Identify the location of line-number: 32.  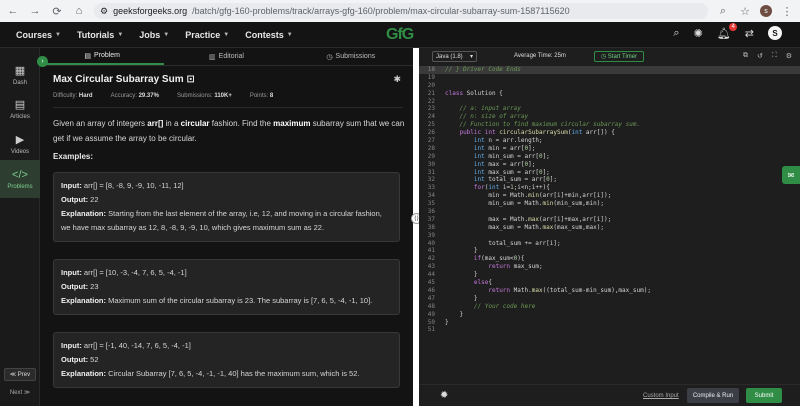
(431, 180).